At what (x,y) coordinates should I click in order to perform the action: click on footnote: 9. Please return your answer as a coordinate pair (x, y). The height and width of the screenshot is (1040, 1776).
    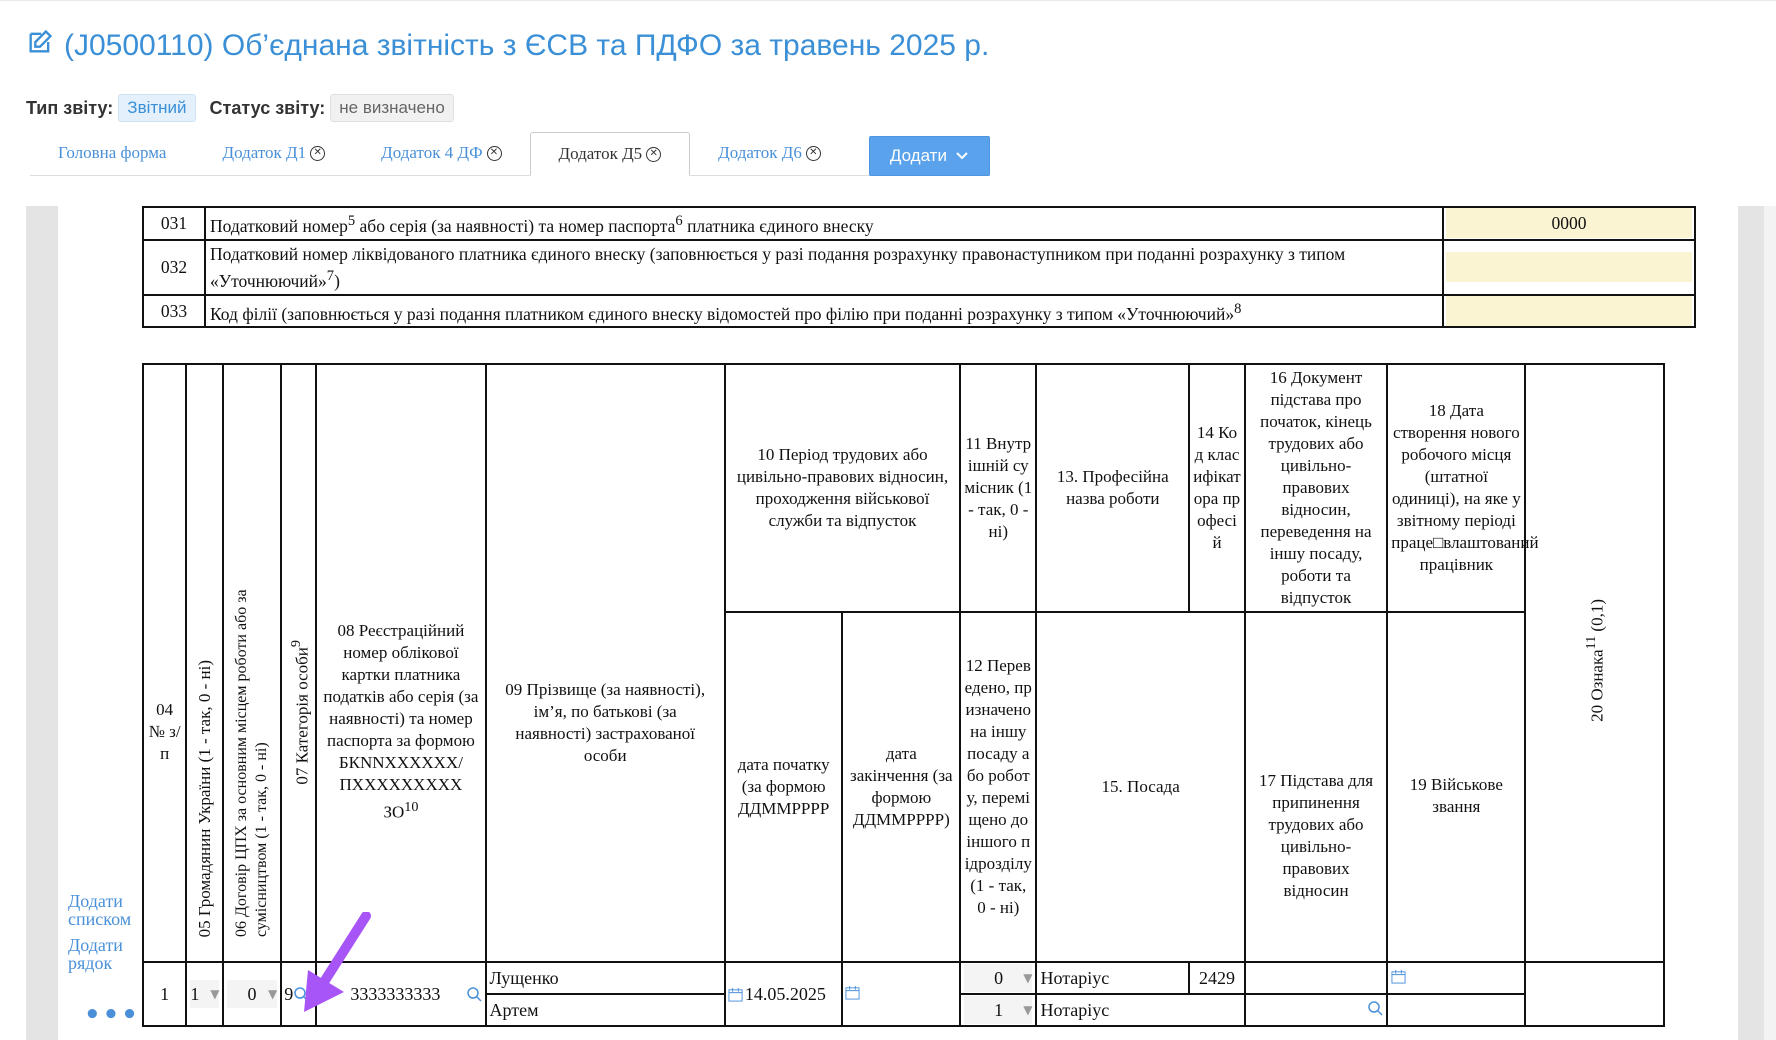
    Looking at the image, I should click on (296, 644).